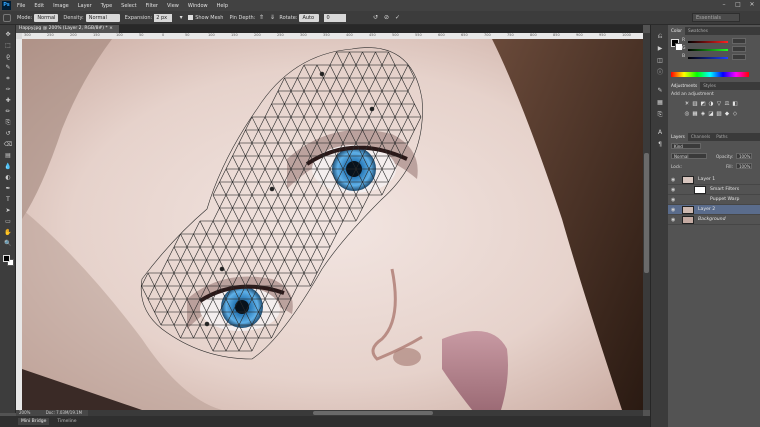 The image size is (760, 427). I want to click on mode-select: Normal, so click(46, 17).